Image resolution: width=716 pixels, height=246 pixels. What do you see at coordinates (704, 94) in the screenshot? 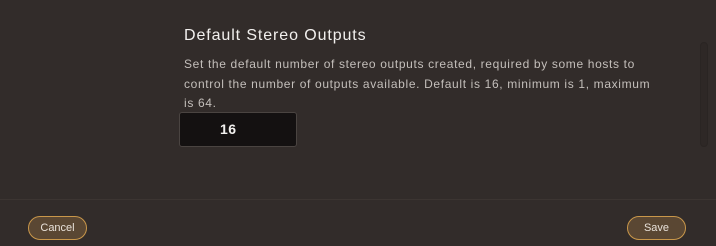
I see `scrollbar` at bounding box center [704, 94].